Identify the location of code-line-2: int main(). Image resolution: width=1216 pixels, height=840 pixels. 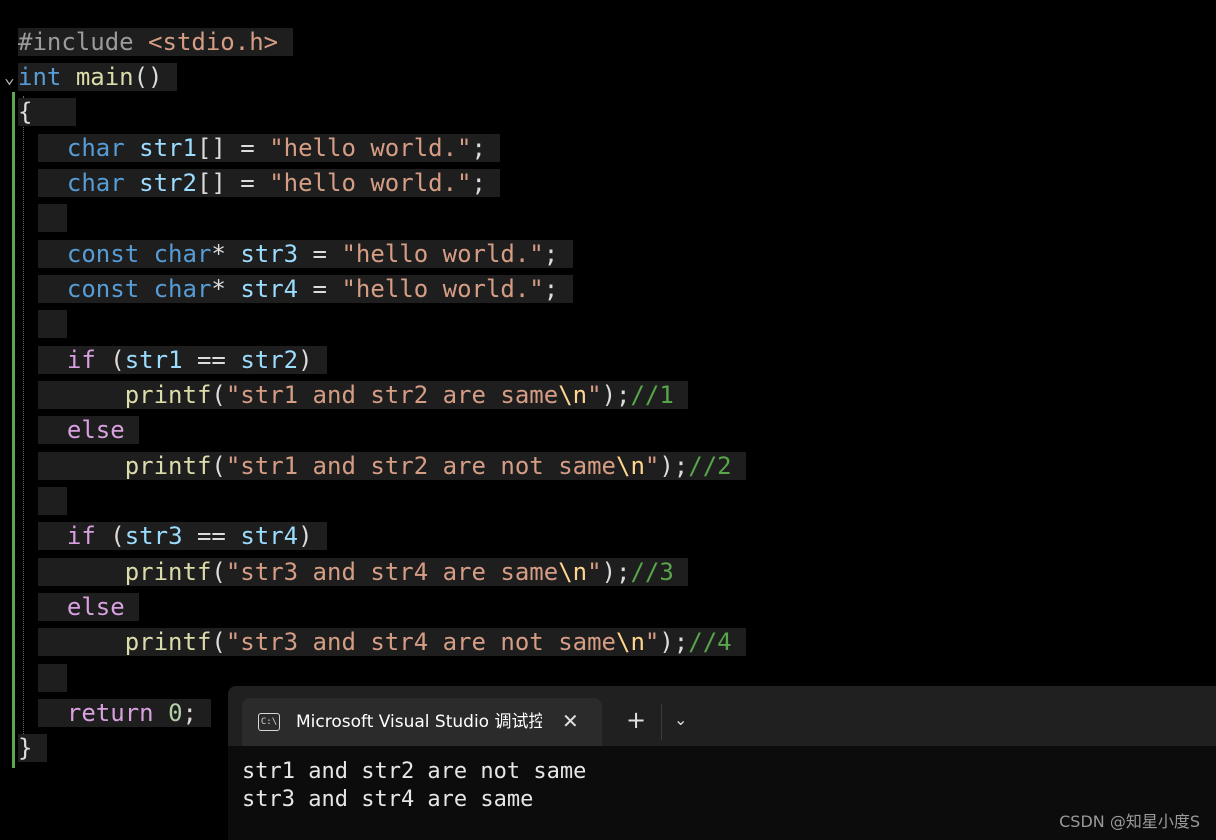
(97, 77).